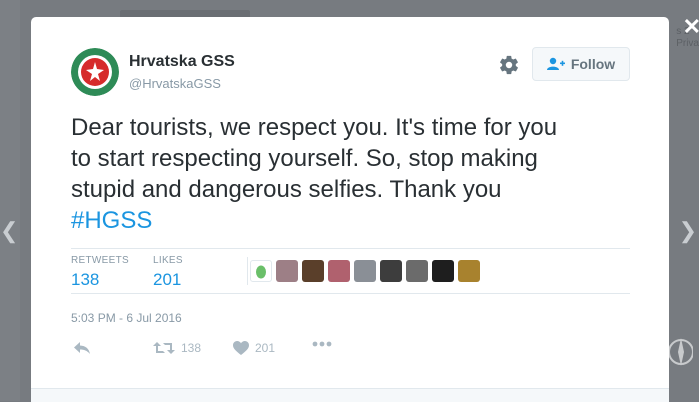 The image size is (699, 402). What do you see at coordinates (350, 248) in the screenshot?
I see `stats-top-divider` at bounding box center [350, 248].